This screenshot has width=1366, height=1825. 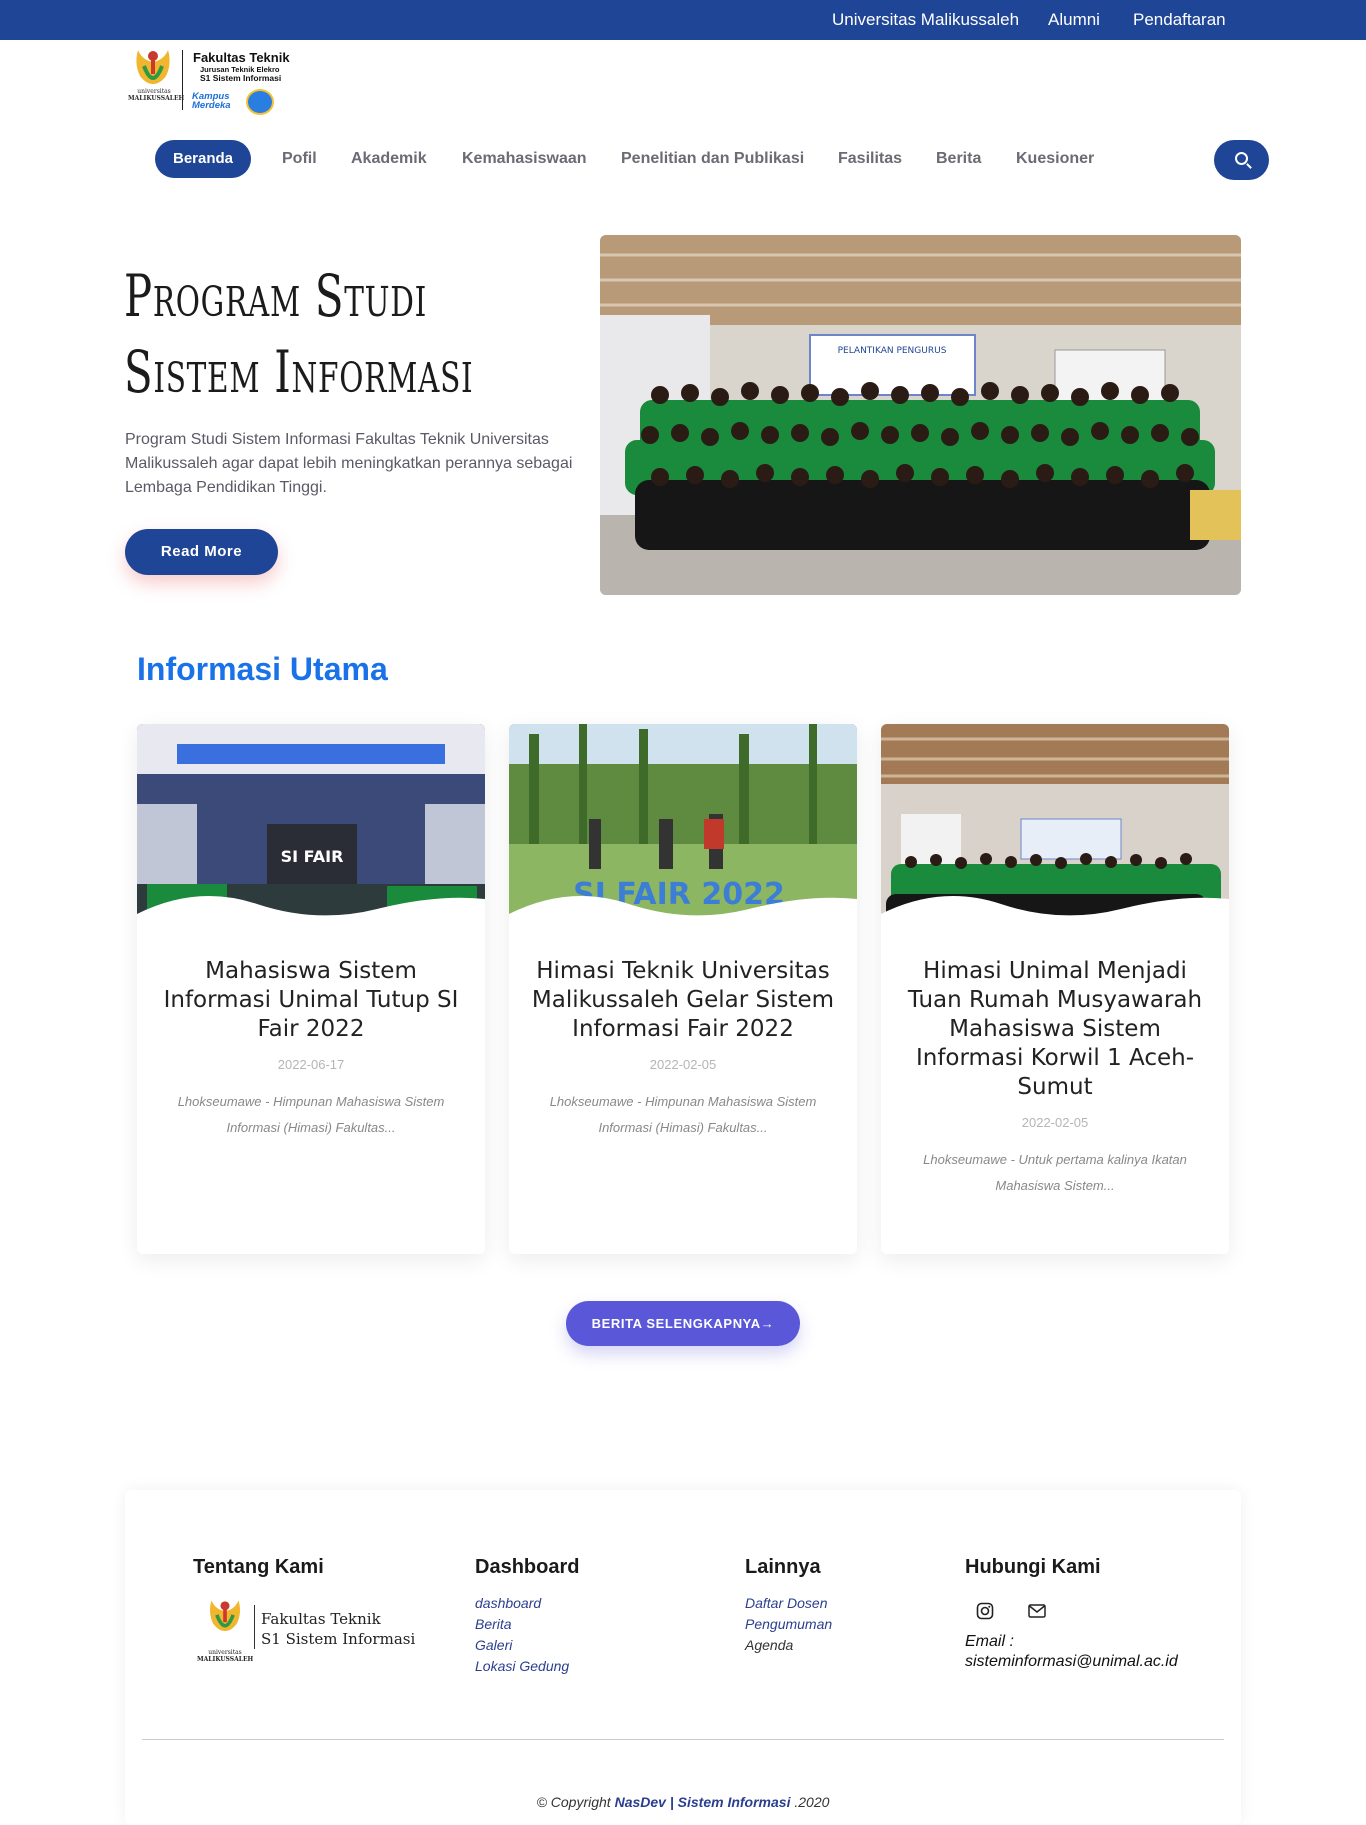 I want to click on topbar-link-universitas: Universitas Malikussaleh, so click(x=925, y=20).